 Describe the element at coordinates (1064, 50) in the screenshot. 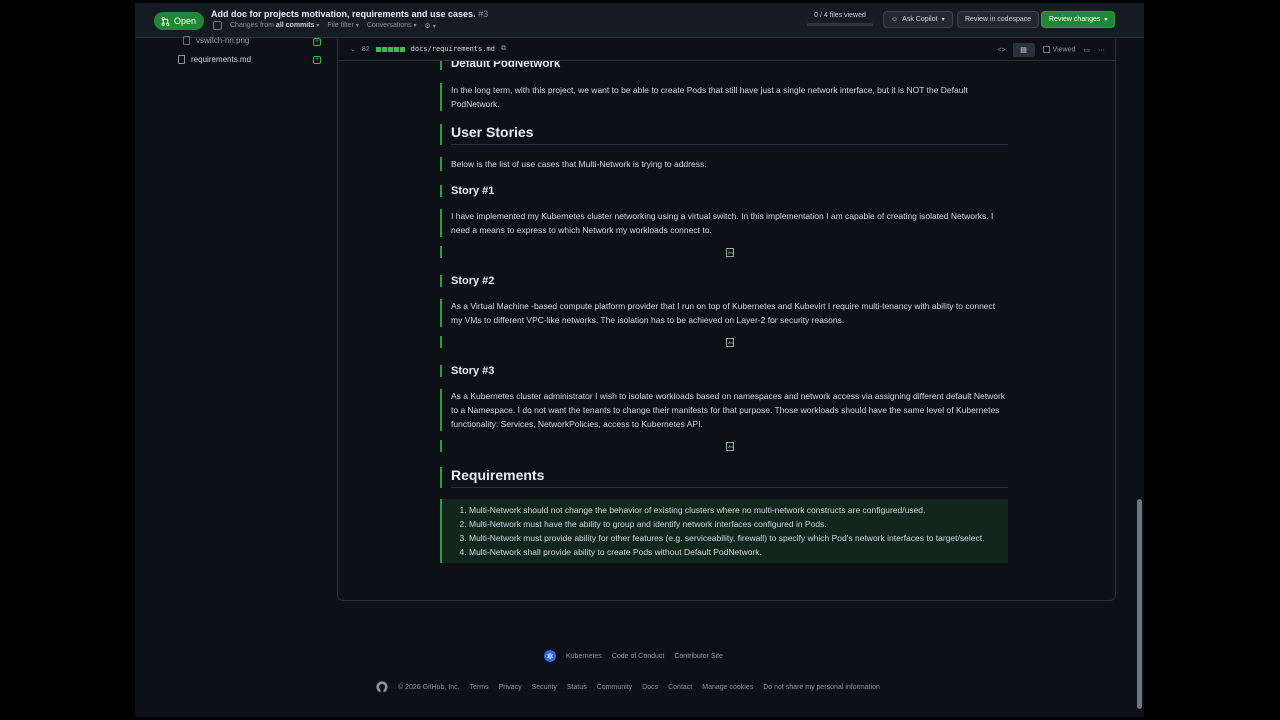

I see `viewed-label: Viewed` at that location.